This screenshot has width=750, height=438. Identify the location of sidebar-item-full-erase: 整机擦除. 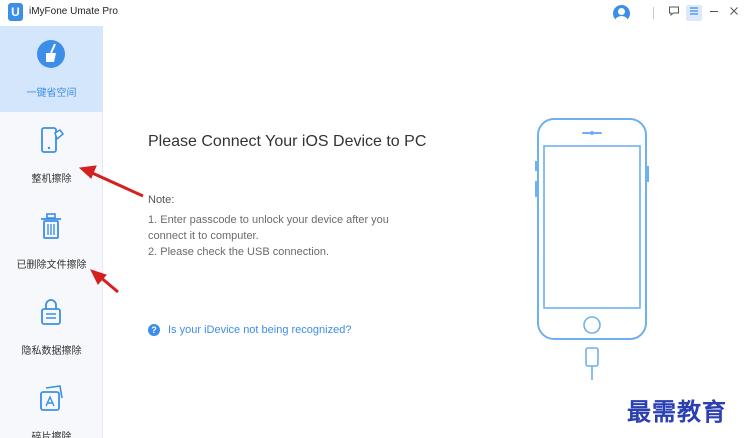
(51, 155).